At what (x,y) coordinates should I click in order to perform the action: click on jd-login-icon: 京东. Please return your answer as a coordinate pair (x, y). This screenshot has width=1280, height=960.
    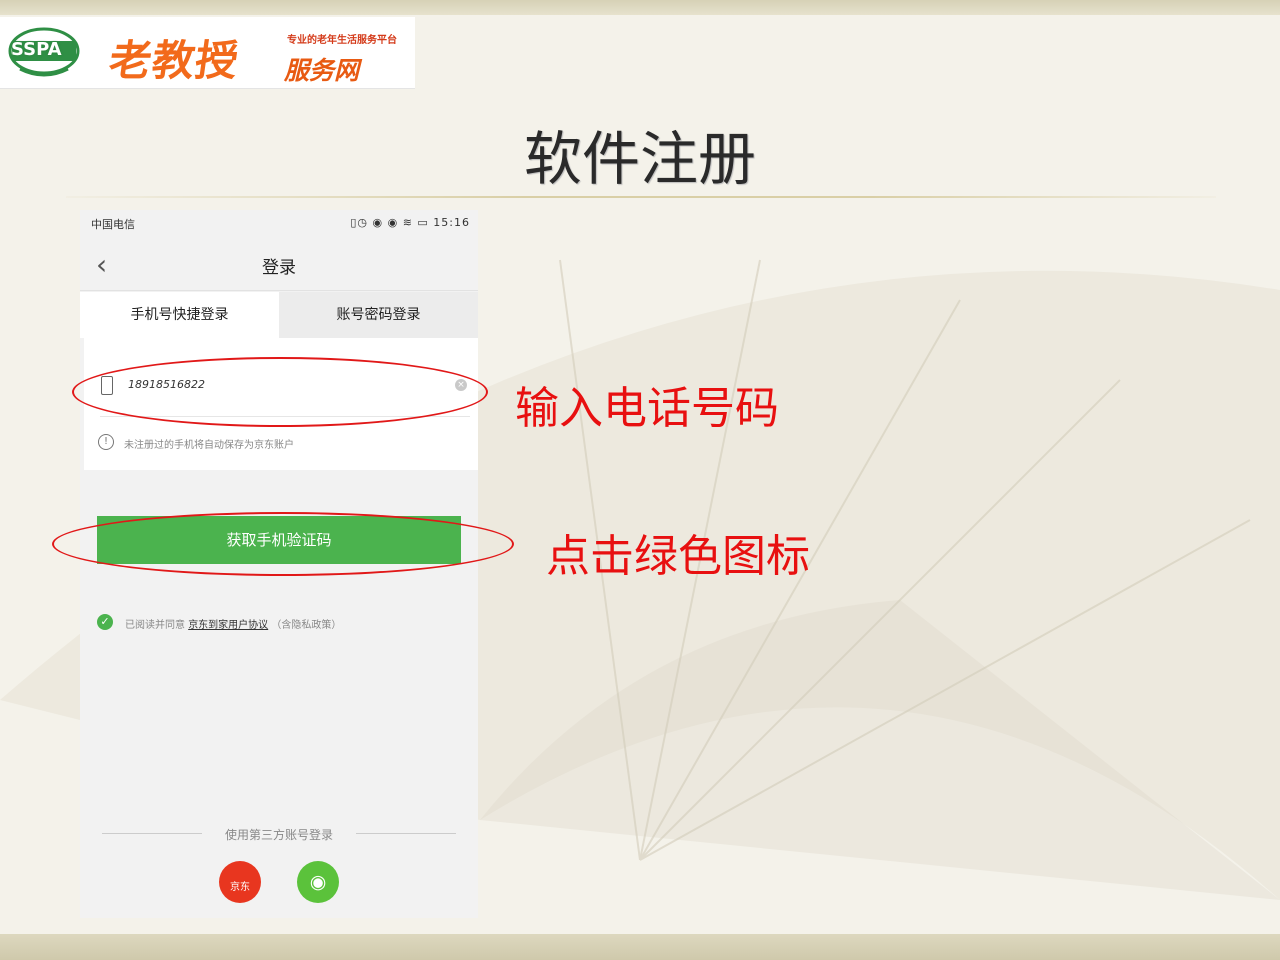
    Looking at the image, I should click on (240, 882).